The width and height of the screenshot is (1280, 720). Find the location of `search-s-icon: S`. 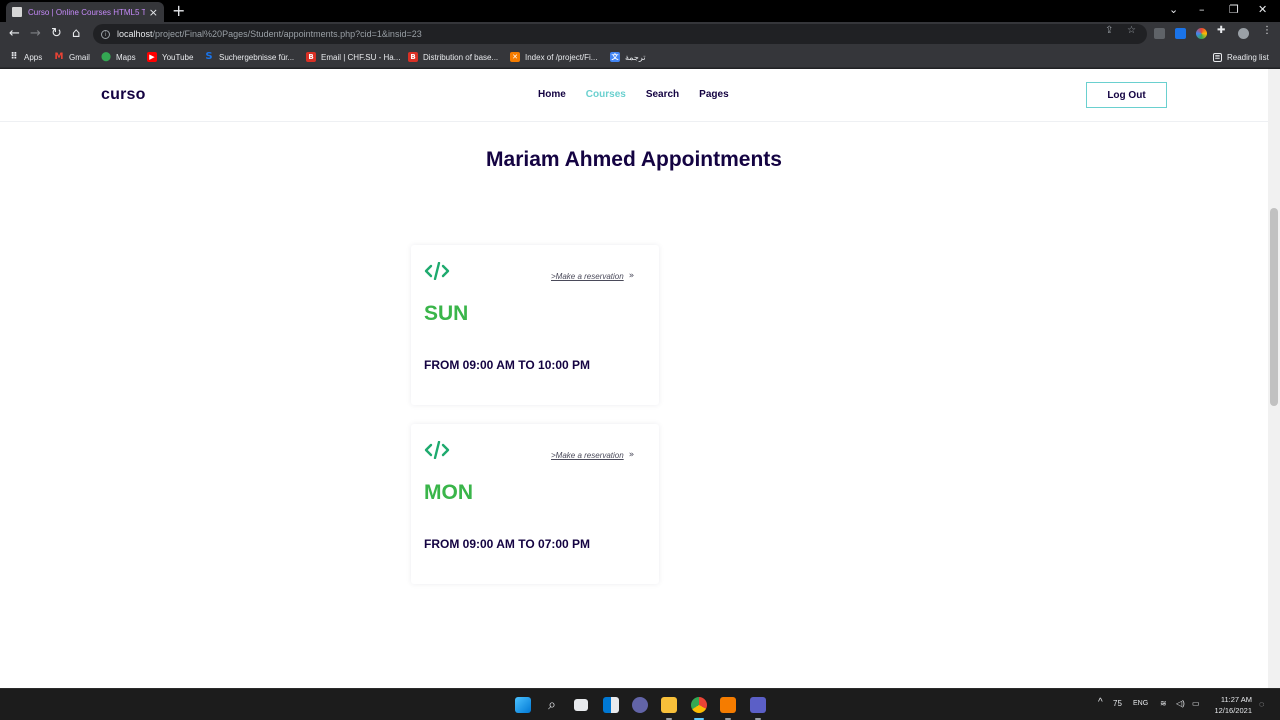

search-s-icon: S is located at coordinates (209, 56).